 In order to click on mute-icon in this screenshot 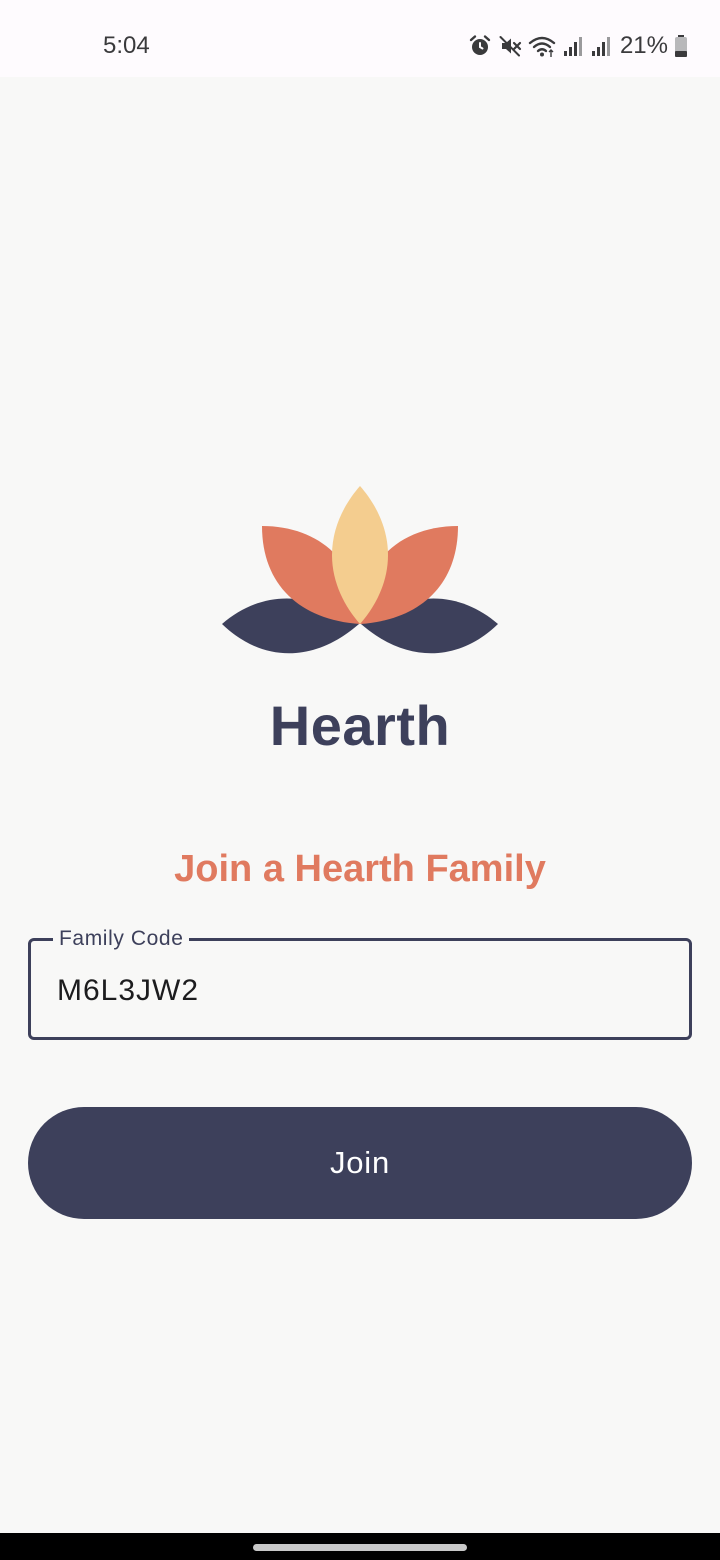, I will do `click(510, 46)`.